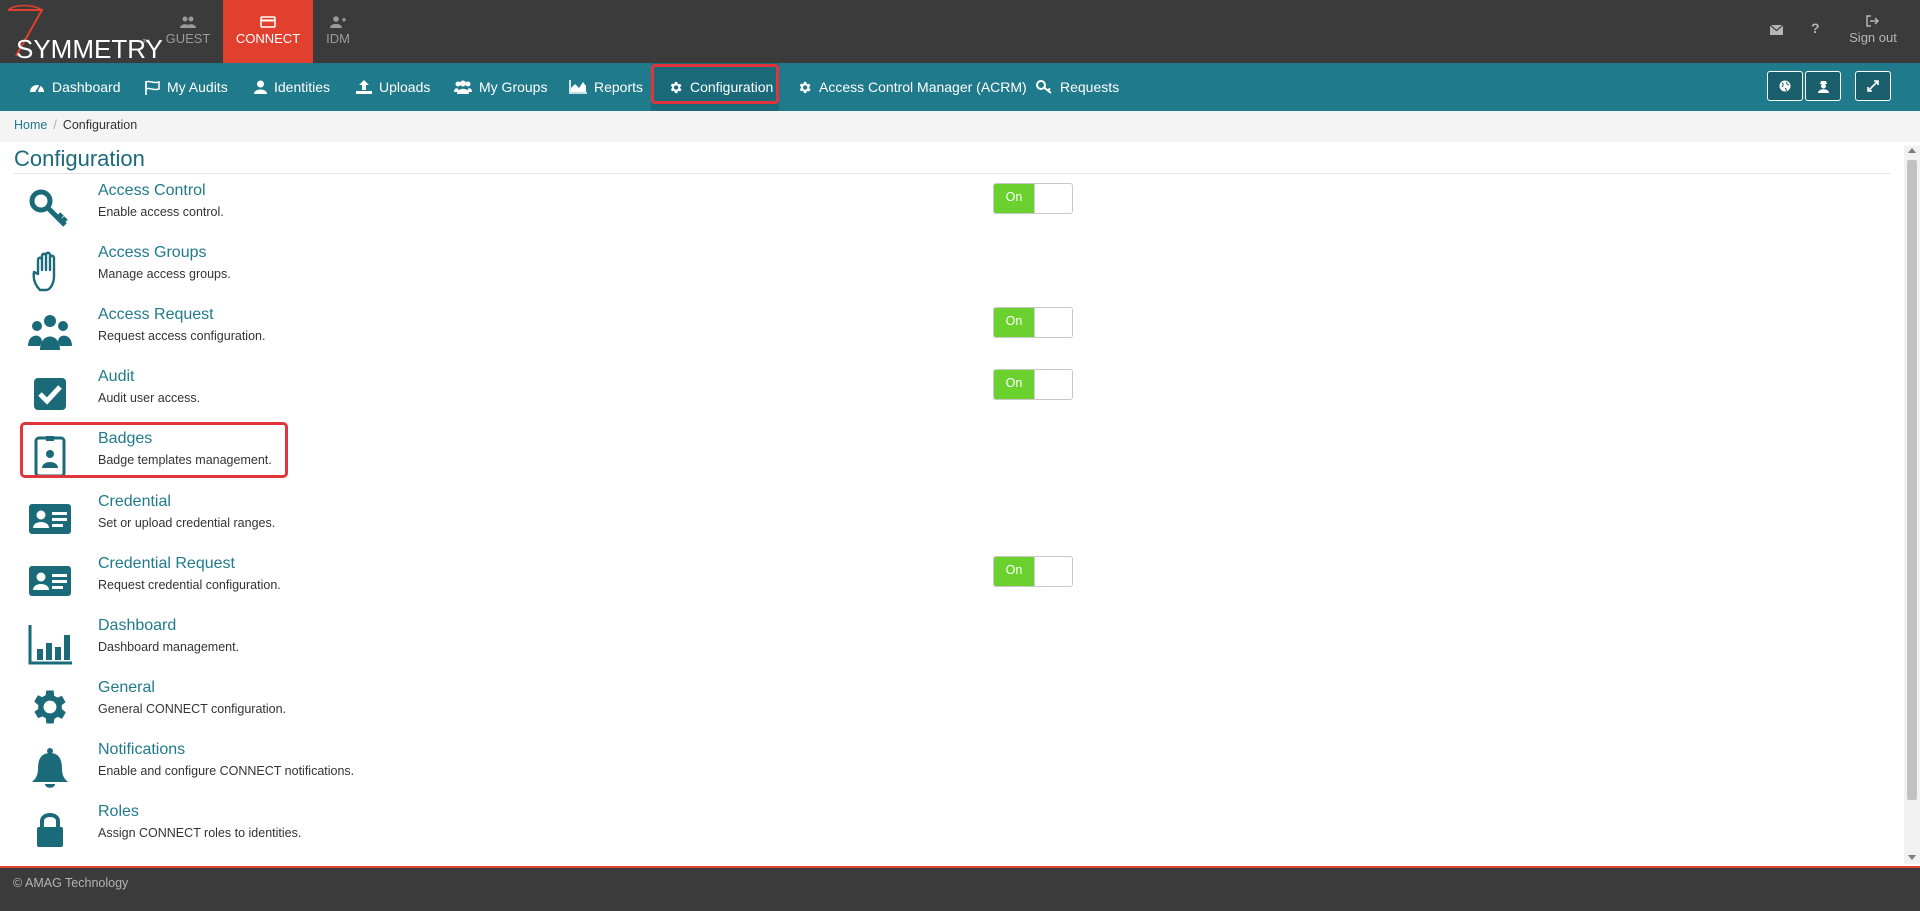 This screenshot has width=1920, height=911. I want to click on credential-request-toggle: On, so click(1033, 571).